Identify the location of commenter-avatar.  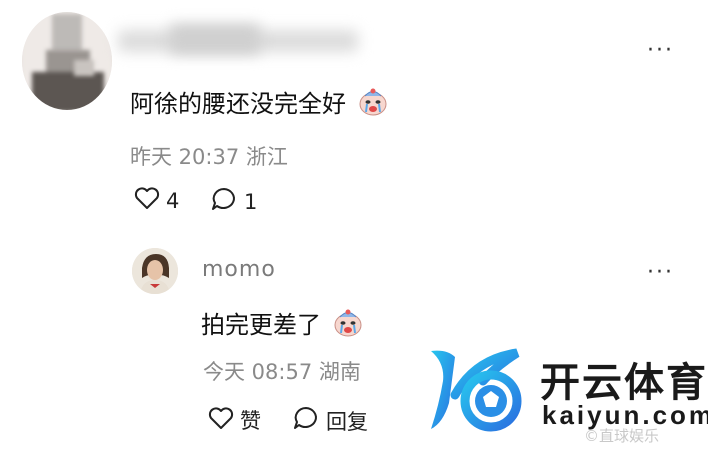
(67, 61).